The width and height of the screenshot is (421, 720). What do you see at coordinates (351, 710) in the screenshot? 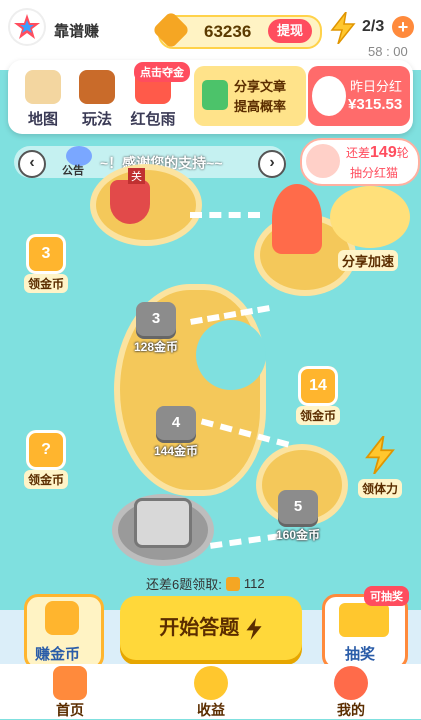
I see `nav-mine-label: 我的` at bounding box center [351, 710].